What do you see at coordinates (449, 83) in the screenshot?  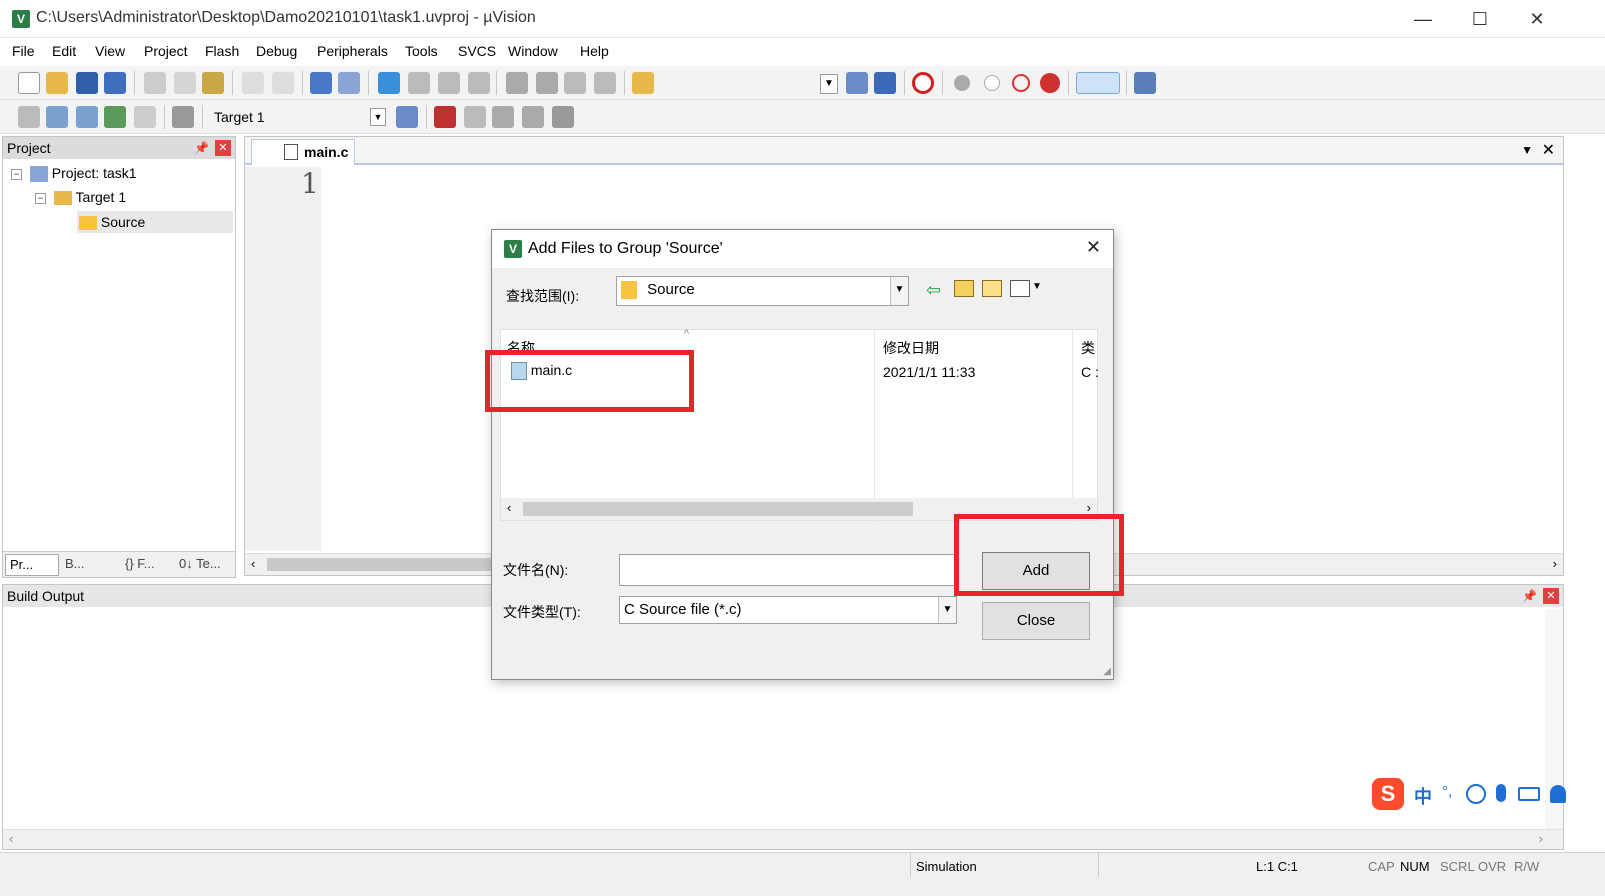 I see `next-bookmark-icon` at bounding box center [449, 83].